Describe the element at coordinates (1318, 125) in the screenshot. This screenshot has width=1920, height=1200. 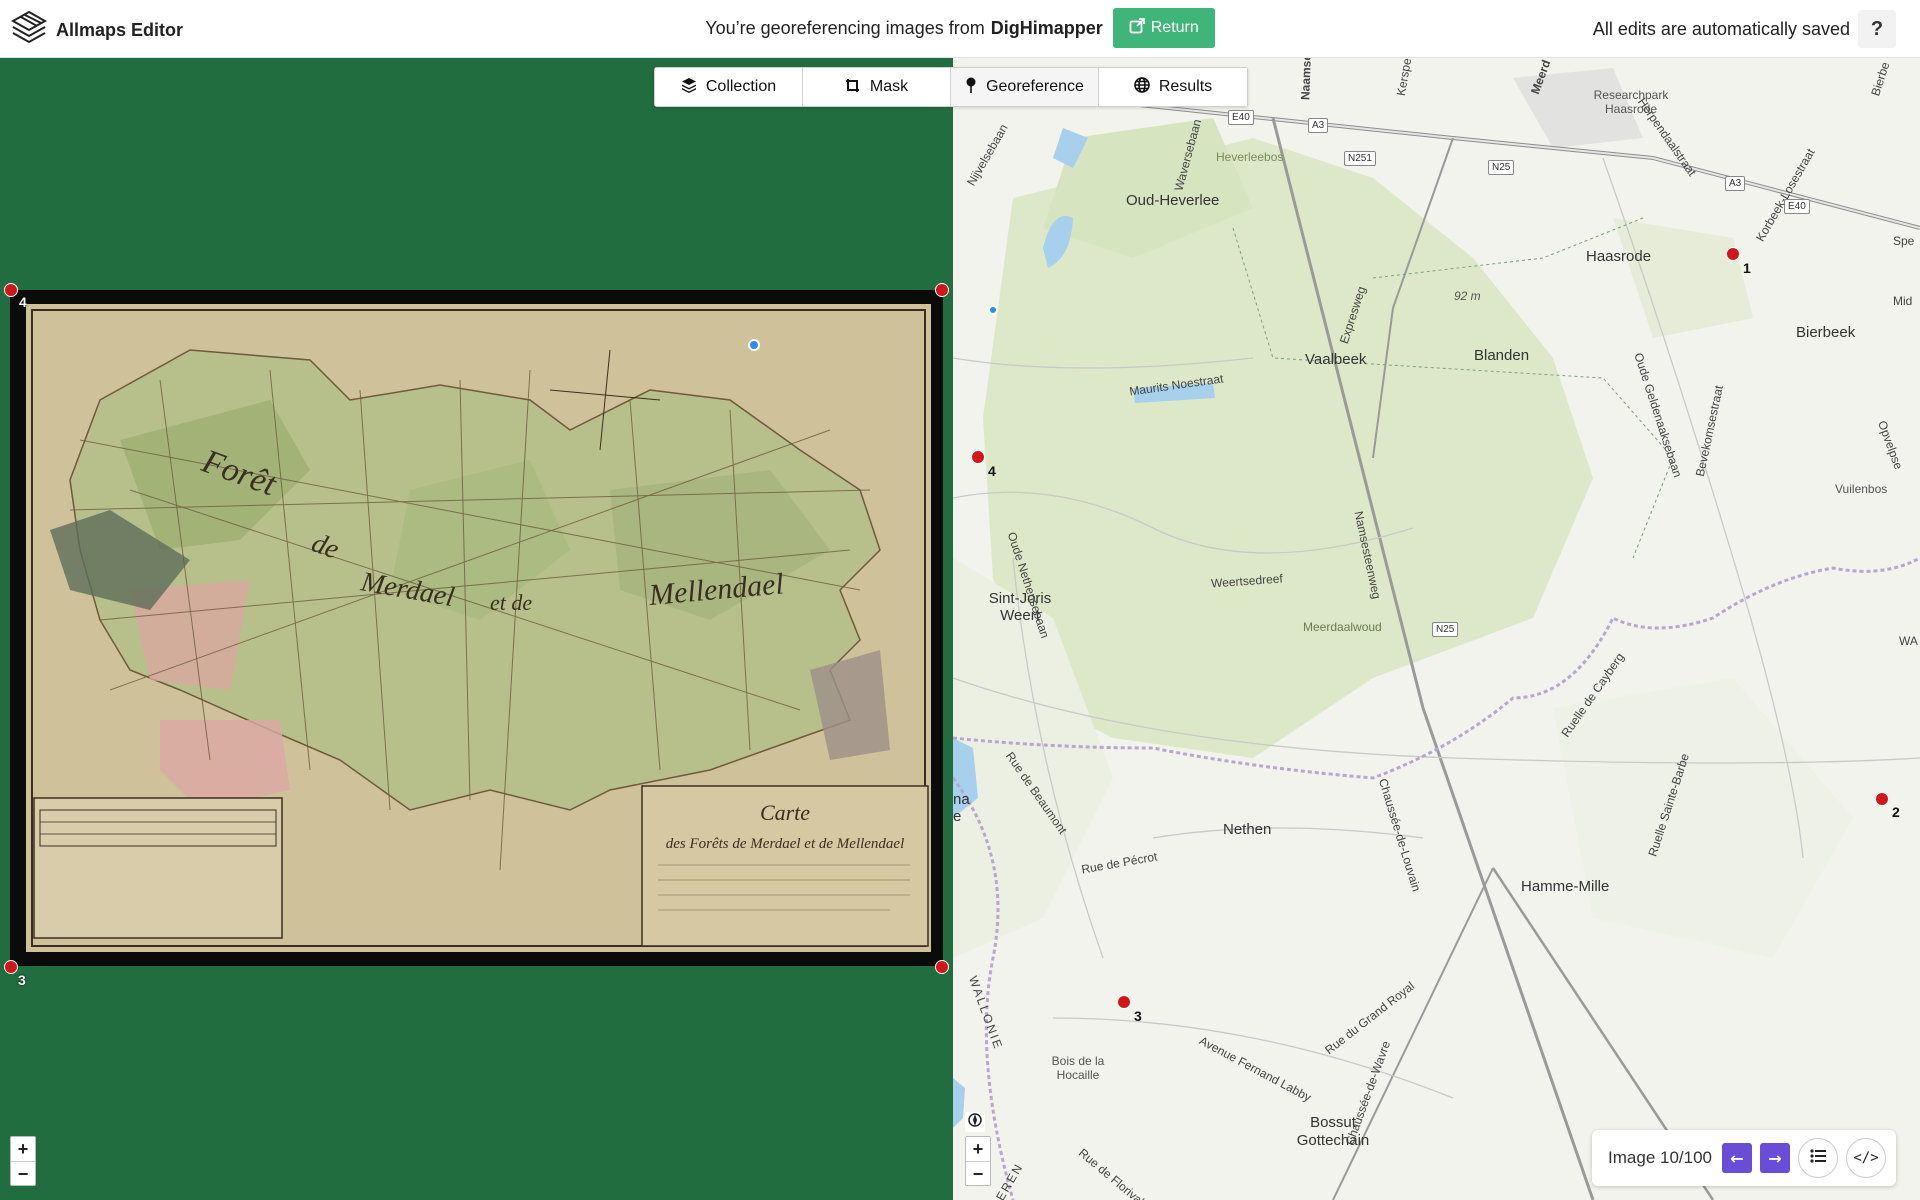
I see `shield-a3-west: A3` at that location.